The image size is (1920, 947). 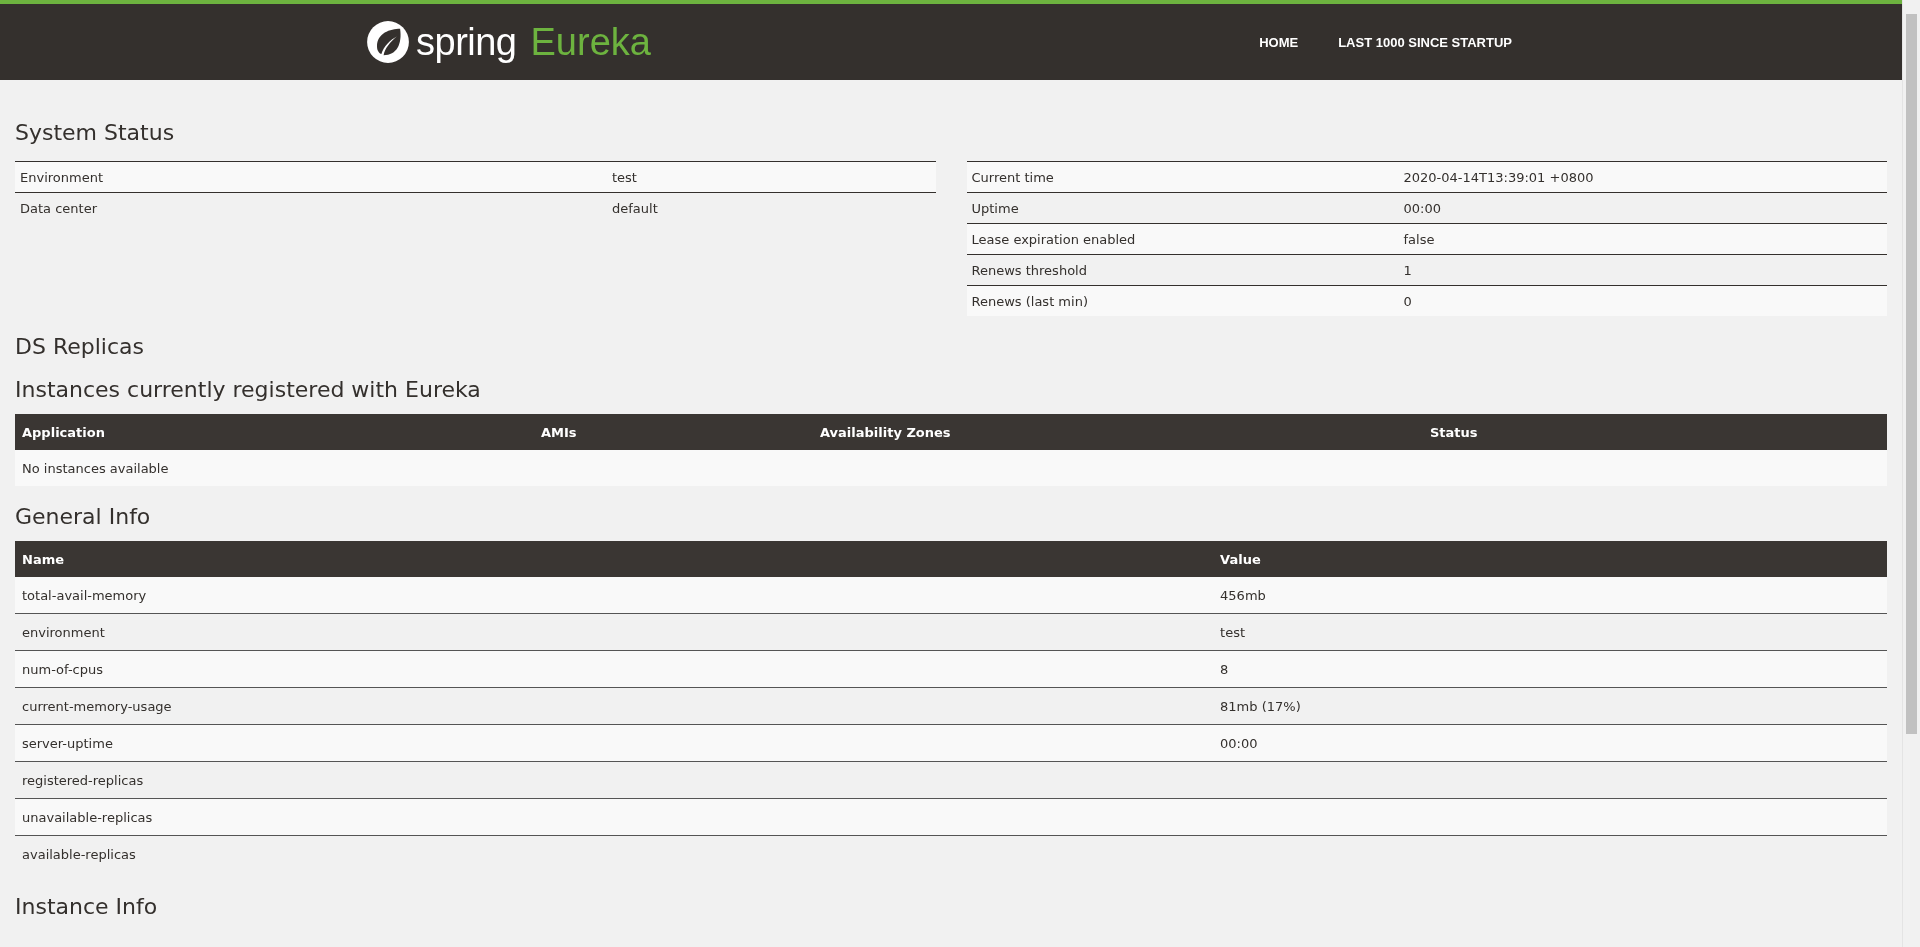 I want to click on scrollbar, so click(x=1911, y=473).